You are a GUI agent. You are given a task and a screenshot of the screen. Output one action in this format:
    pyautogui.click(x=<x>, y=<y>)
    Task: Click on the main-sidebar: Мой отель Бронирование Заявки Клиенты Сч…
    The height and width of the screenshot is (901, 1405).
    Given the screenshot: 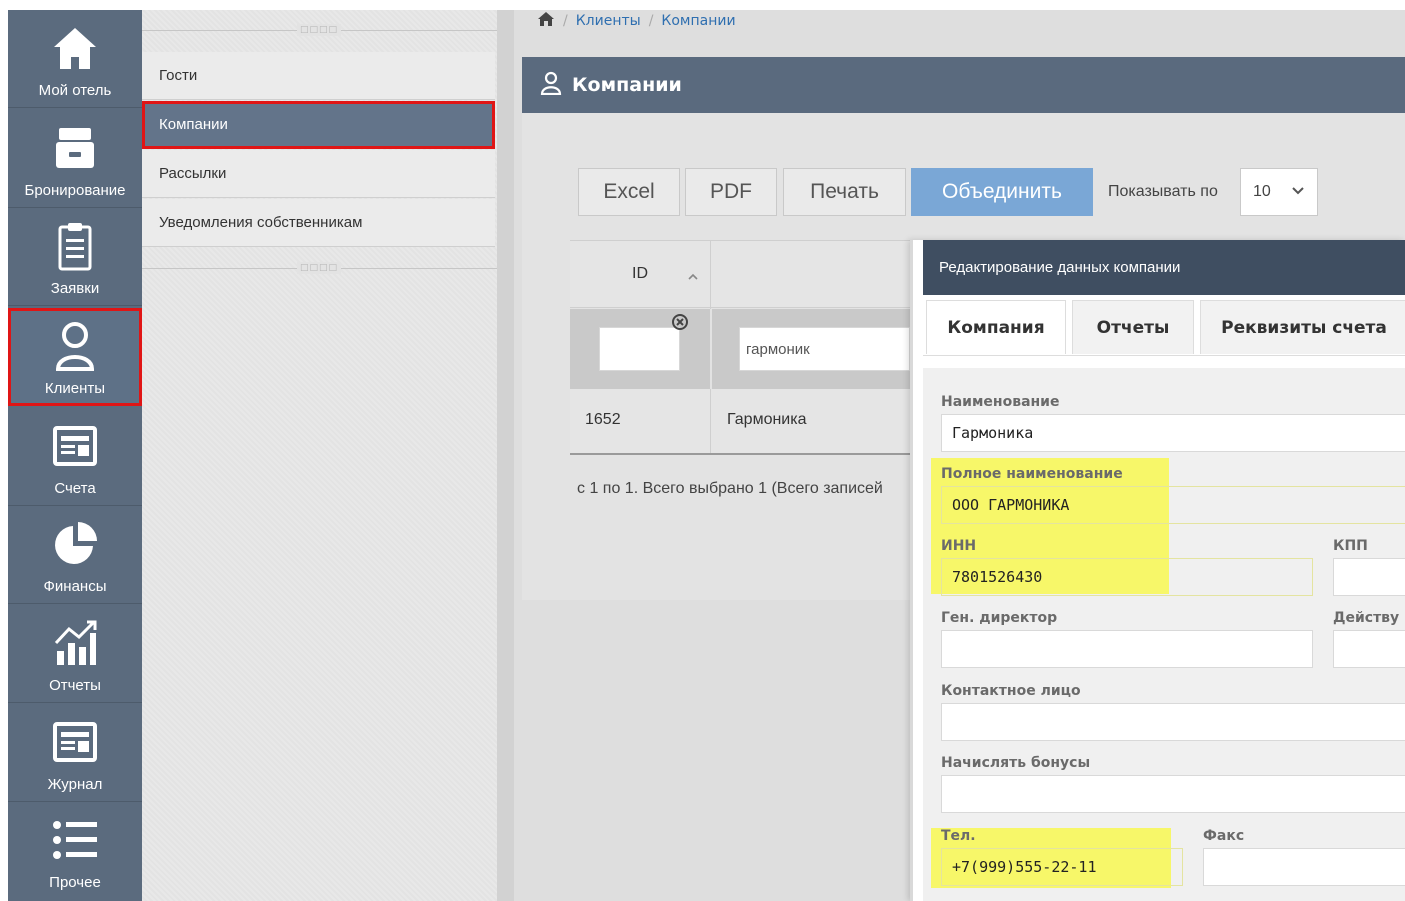 What is the action you would take?
    pyautogui.click(x=75, y=455)
    